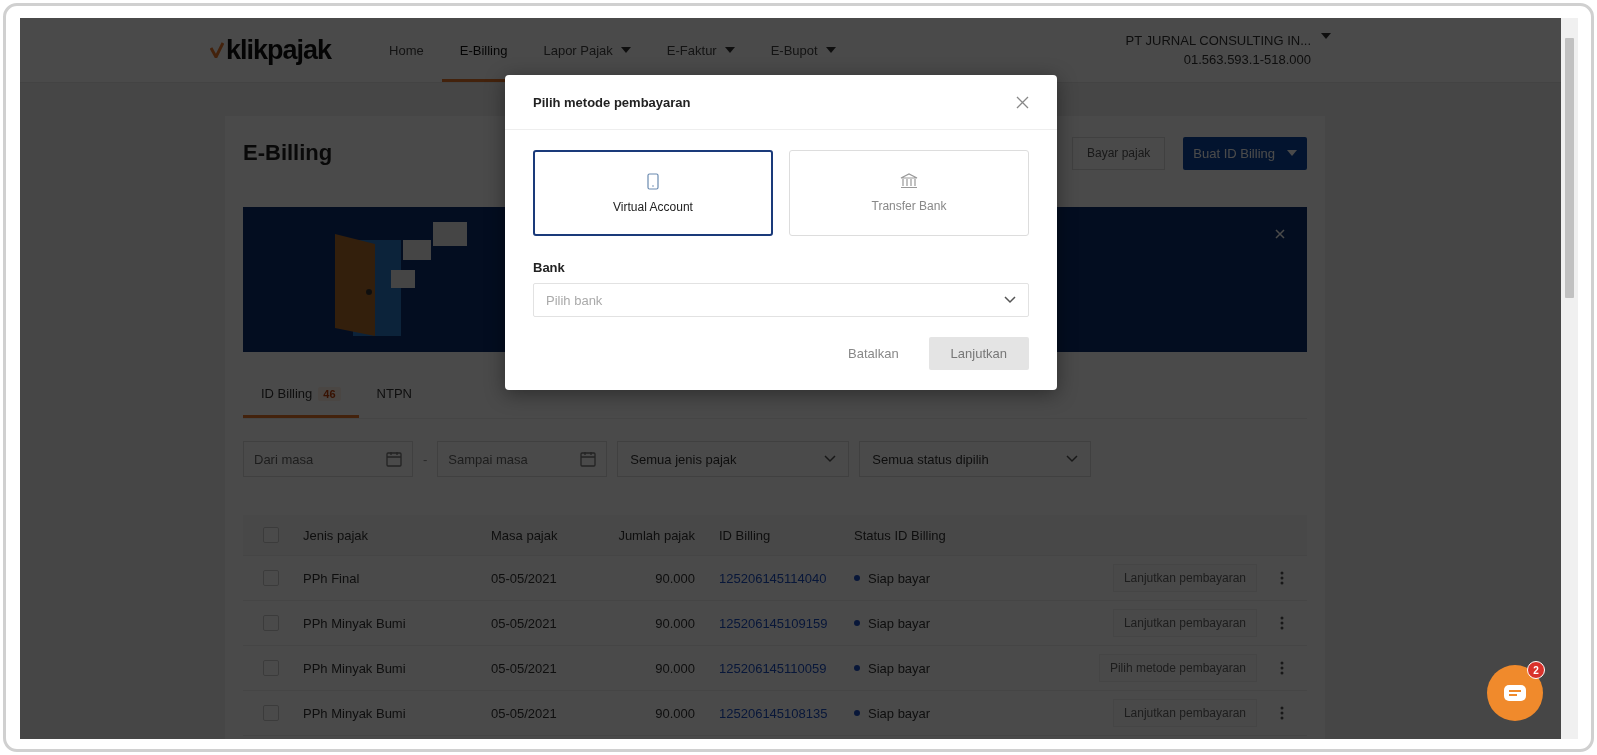 Image resolution: width=1597 pixels, height=755 pixels. I want to click on cancel-button: Batalkan, so click(873, 353).